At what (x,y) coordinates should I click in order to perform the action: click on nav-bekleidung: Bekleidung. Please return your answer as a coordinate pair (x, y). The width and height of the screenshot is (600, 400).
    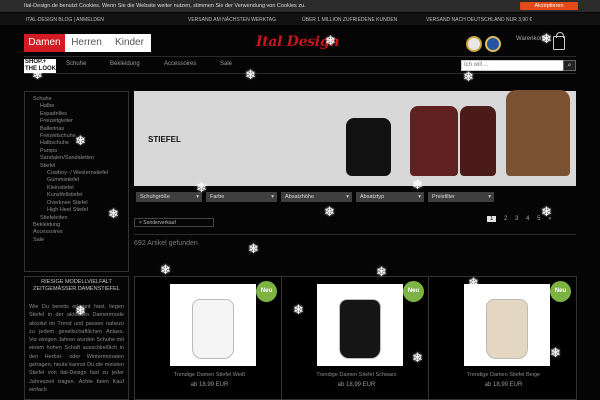
    Looking at the image, I should click on (125, 64).